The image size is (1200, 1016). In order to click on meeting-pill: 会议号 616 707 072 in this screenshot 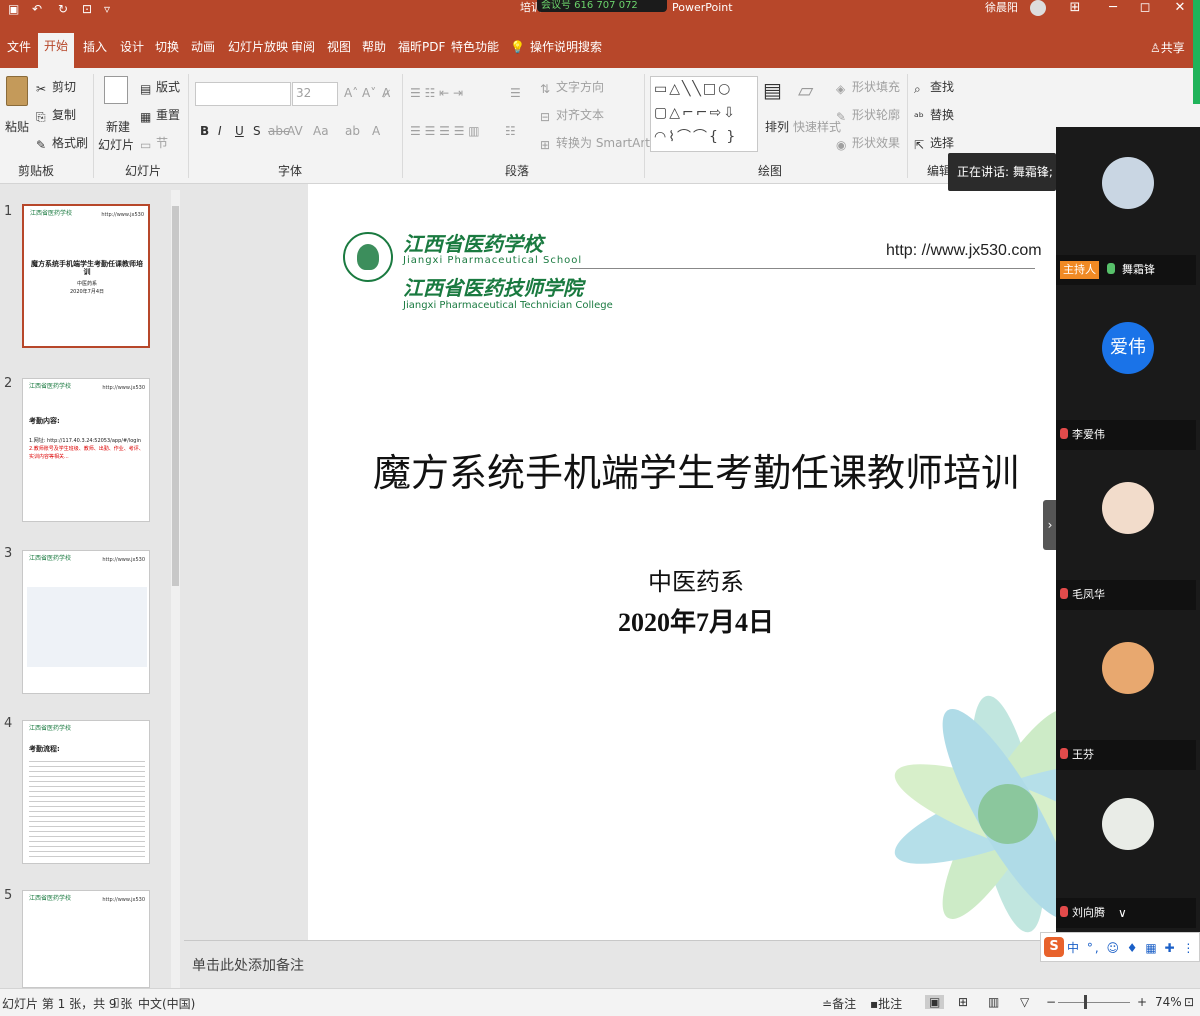, I will do `click(602, 6)`.